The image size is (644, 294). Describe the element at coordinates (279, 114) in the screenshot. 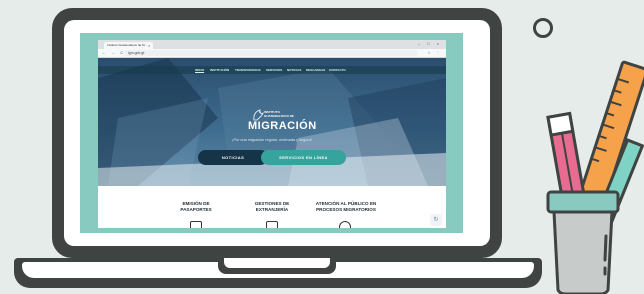

I see `logo-subtitle: INSTITUTO GUATEMALTECO DE` at that location.